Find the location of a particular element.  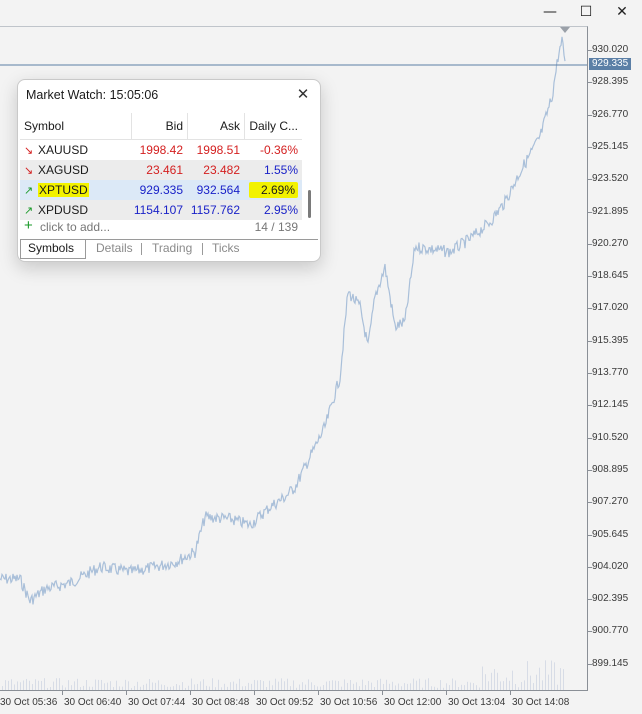

price-label: 910.520 is located at coordinates (610, 437).